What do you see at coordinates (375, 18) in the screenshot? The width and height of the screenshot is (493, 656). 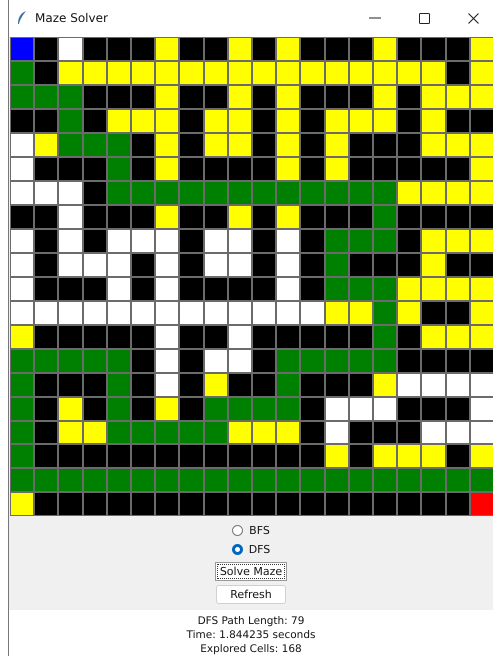 I see `minimize-icon` at bounding box center [375, 18].